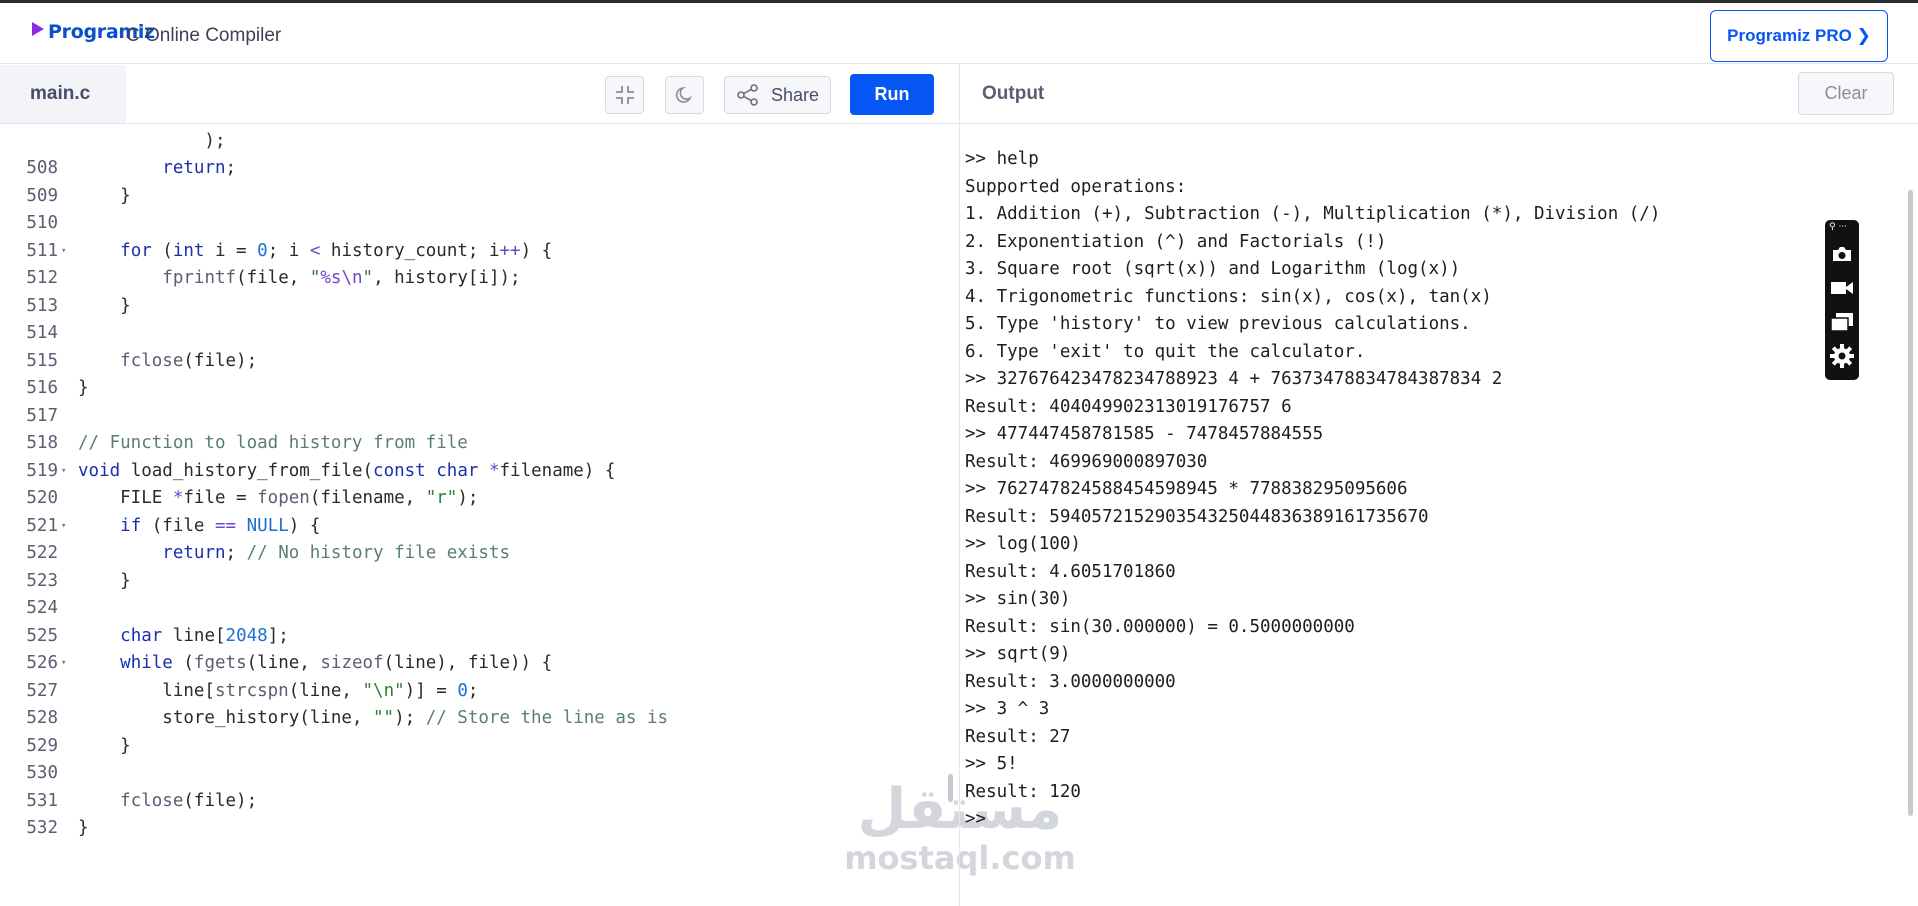  Describe the element at coordinates (42, 333) in the screenshot. I see `line-number: 514` at that location.